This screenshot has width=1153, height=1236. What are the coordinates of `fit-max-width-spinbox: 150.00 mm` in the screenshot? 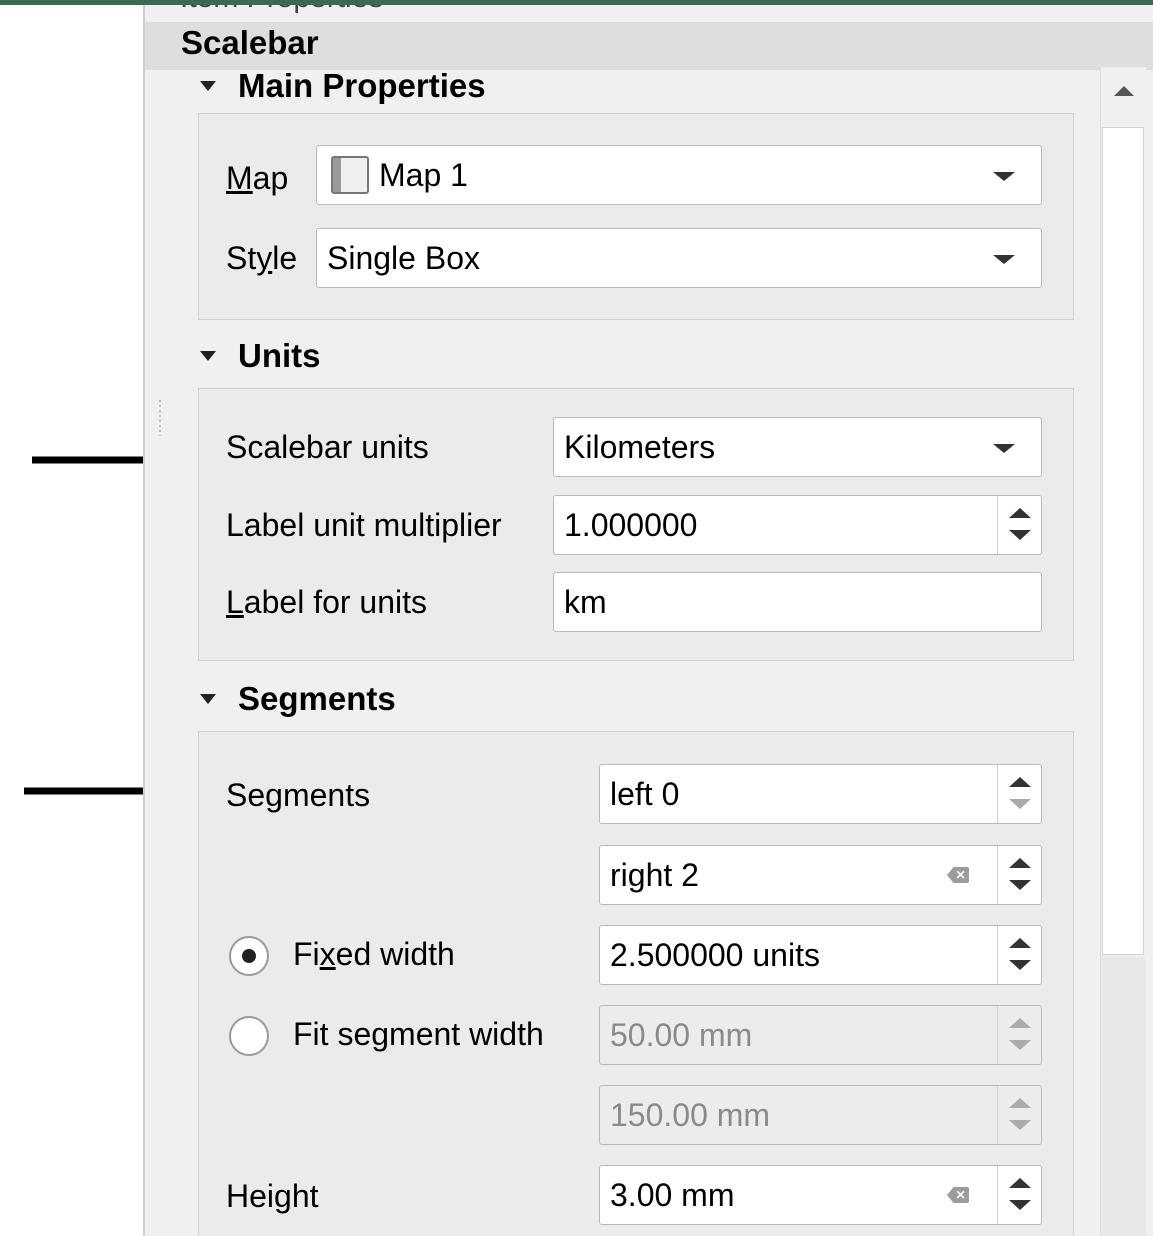 It's located at (820, 1115).